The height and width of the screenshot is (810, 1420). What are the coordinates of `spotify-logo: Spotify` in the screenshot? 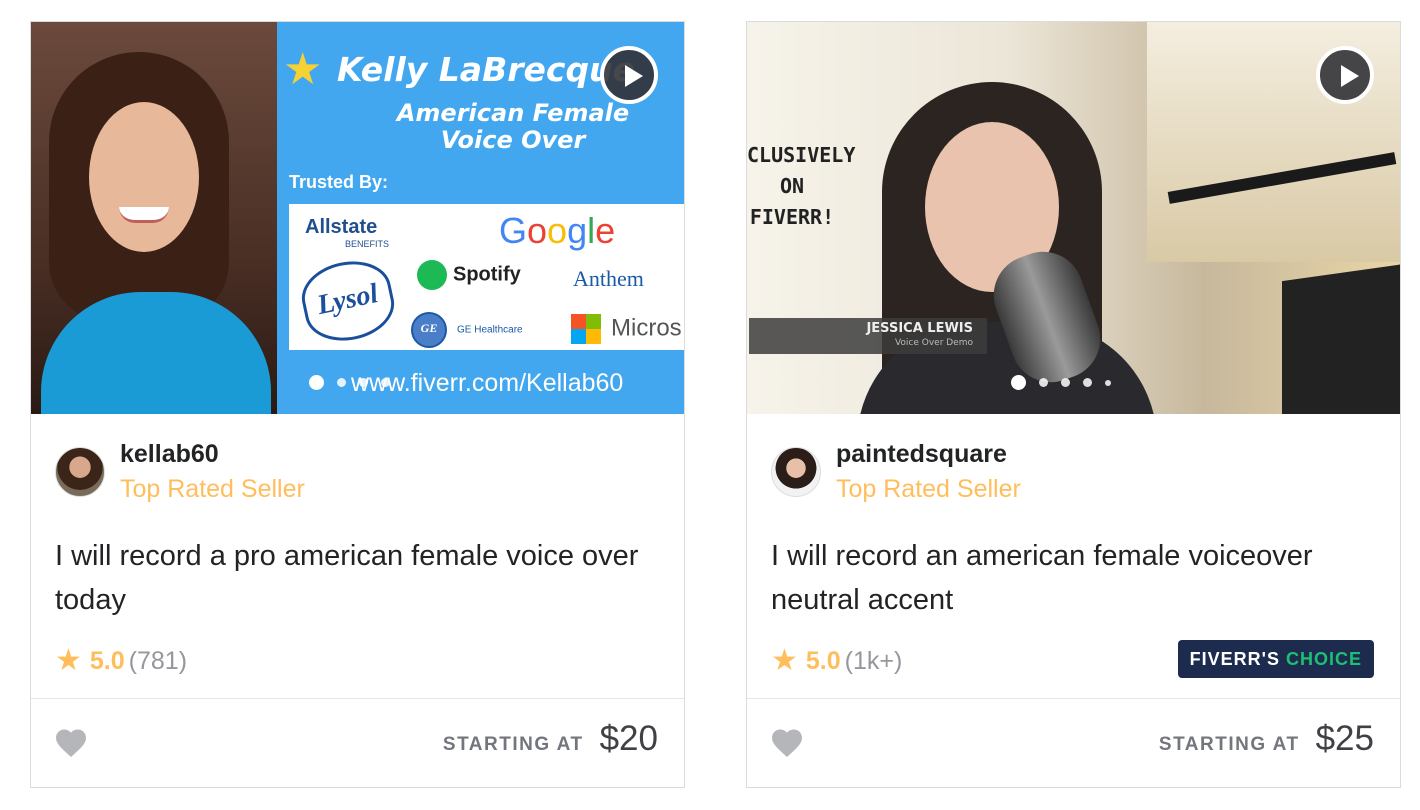 It's located at (469, 275).